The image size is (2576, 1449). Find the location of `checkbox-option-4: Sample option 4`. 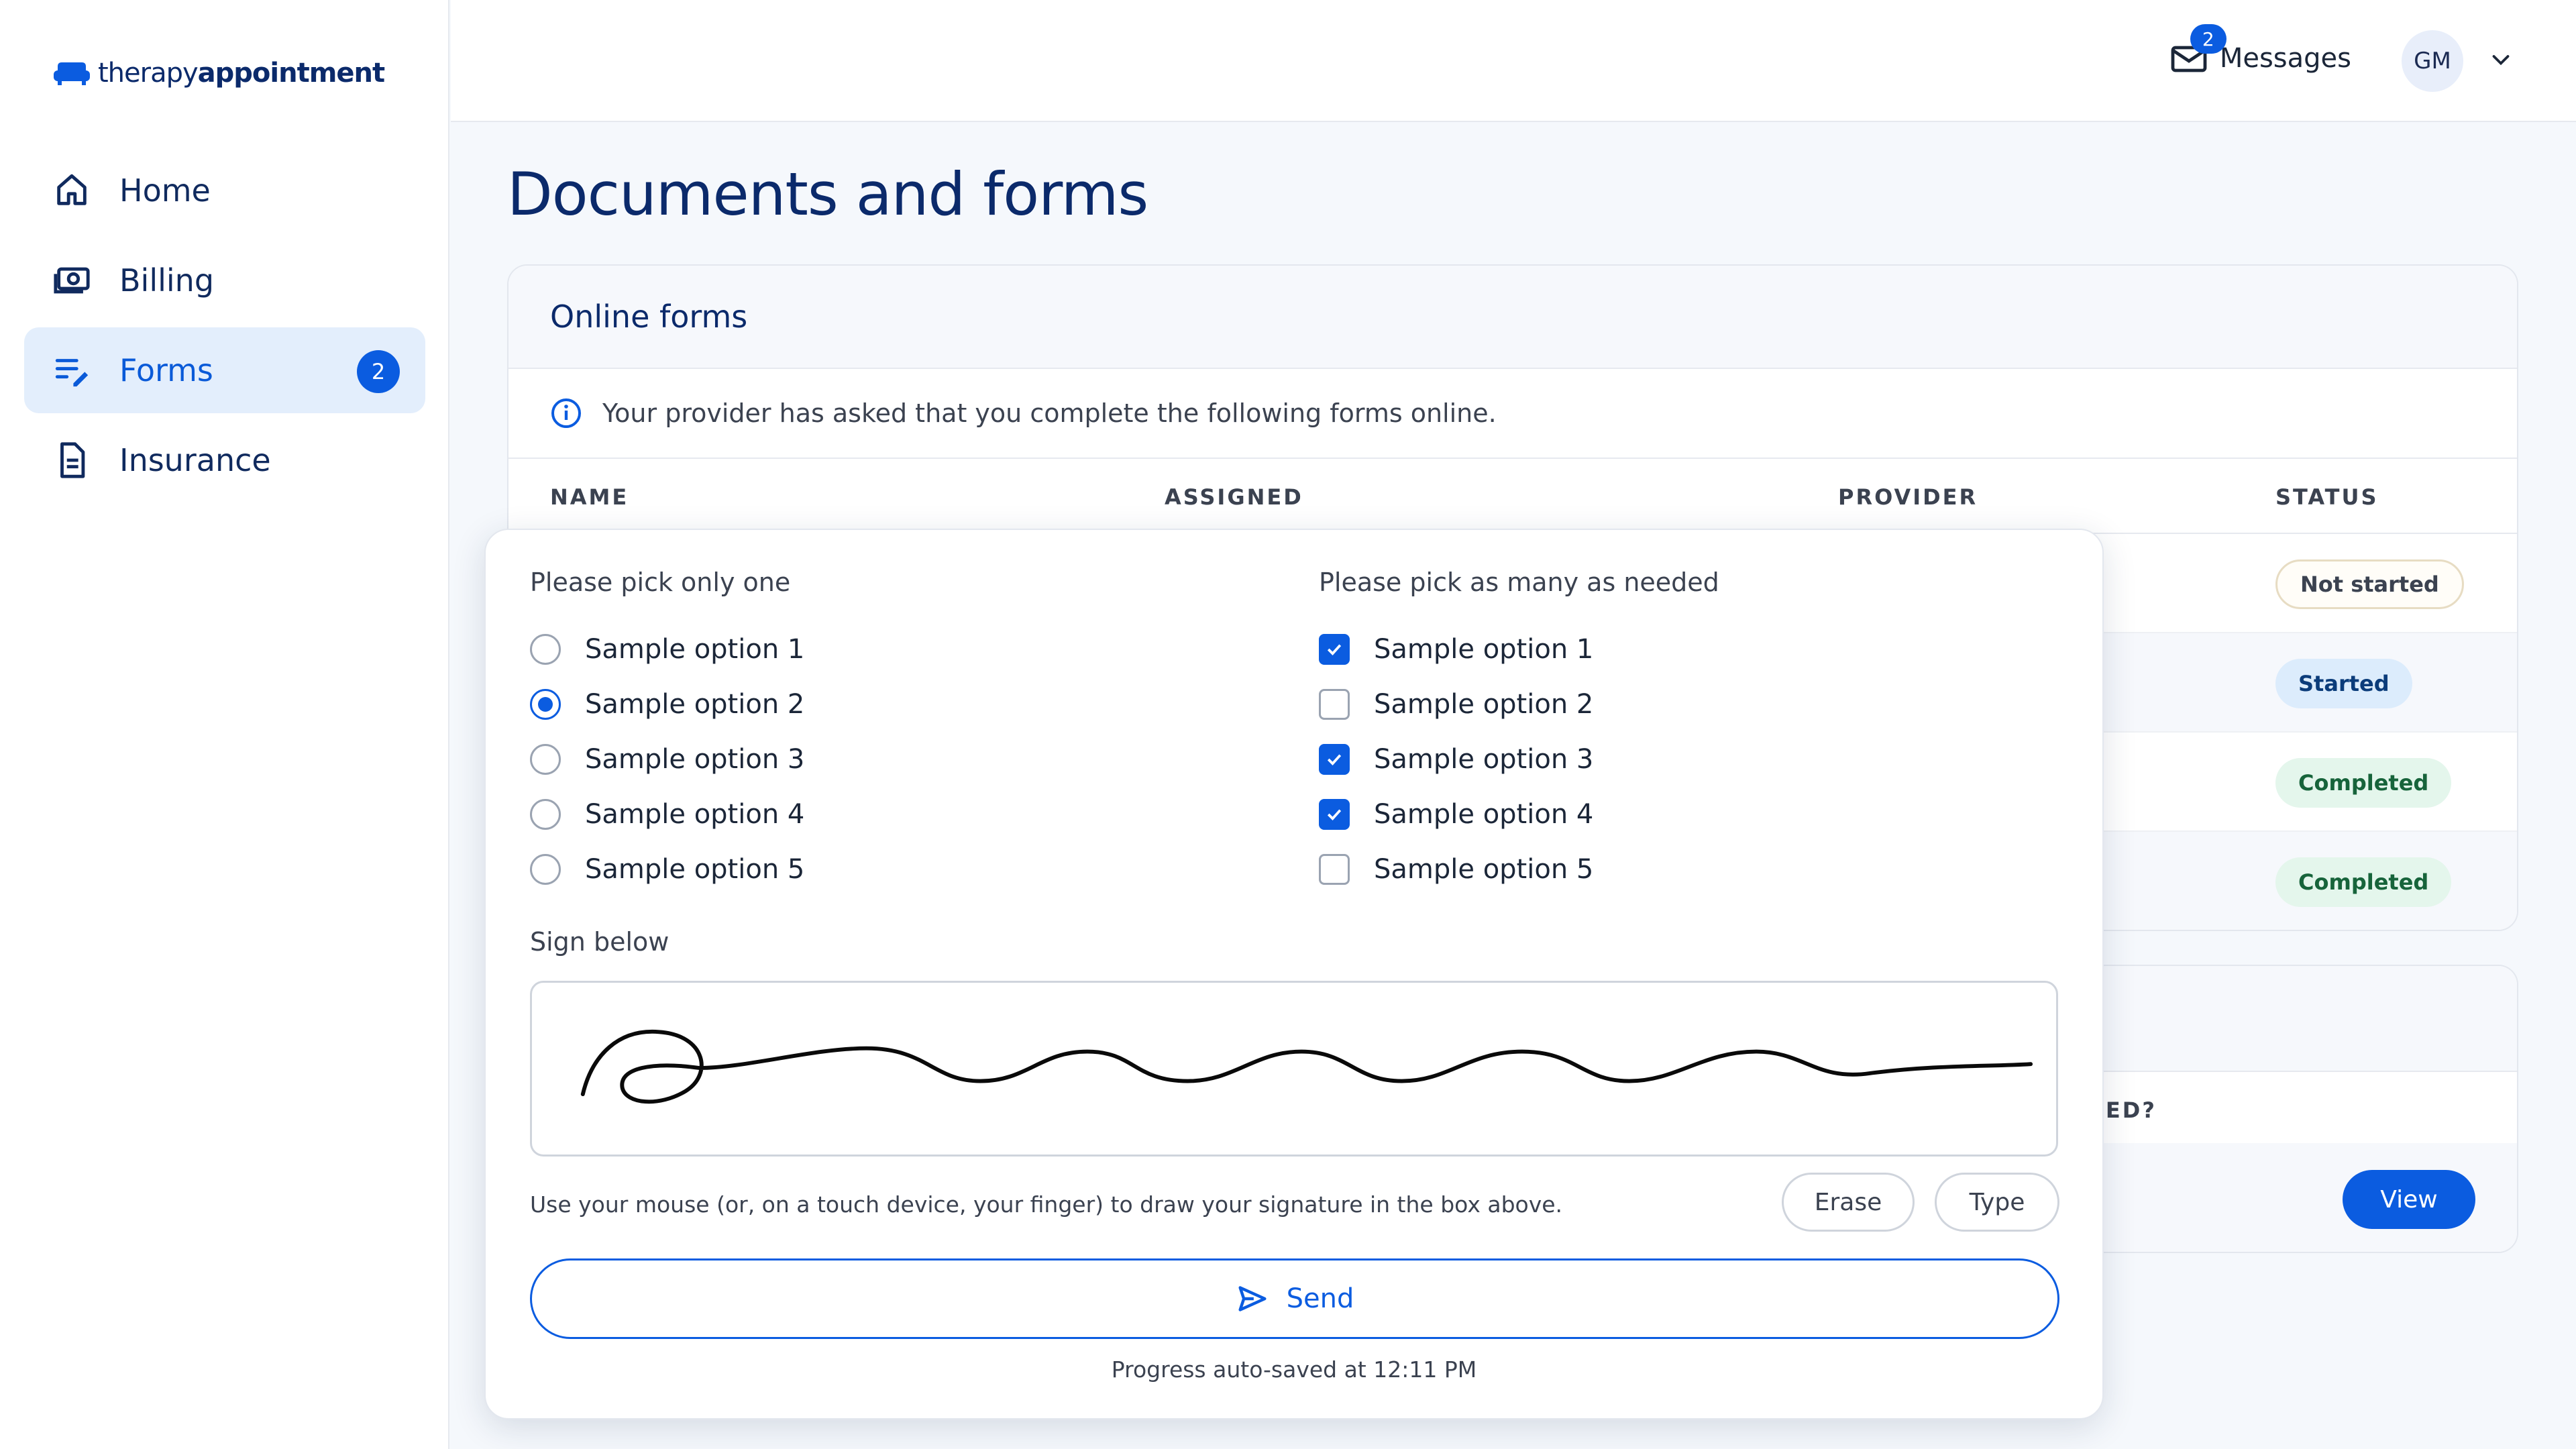

checkbox-option-4: Sample option 4 is located at coordinates (1456, 814).